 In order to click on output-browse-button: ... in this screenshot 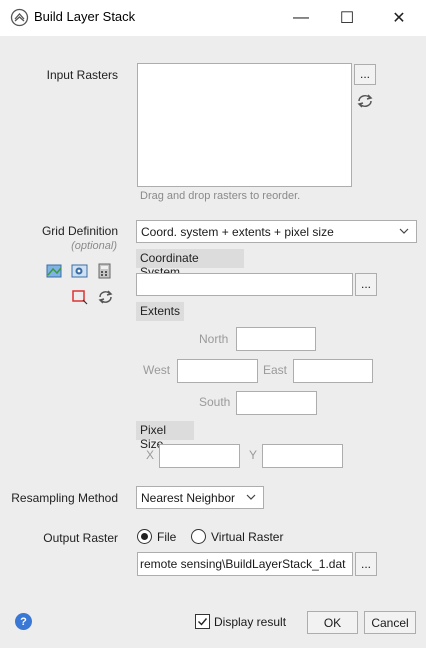, I will do `click(366, 564)`.